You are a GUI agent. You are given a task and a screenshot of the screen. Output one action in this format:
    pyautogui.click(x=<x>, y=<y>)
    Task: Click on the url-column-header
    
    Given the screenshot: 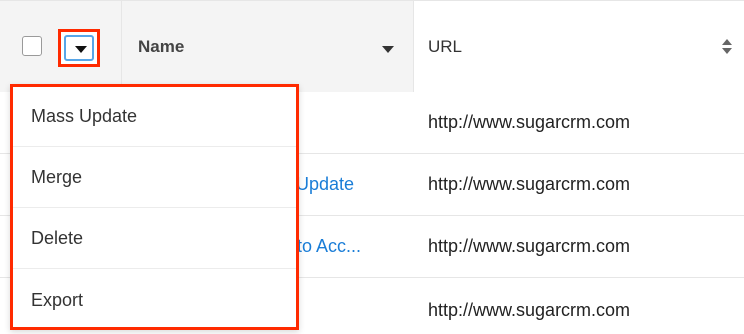 What is the action you would take?
    pyautogui.click(x=579, y=46)
    